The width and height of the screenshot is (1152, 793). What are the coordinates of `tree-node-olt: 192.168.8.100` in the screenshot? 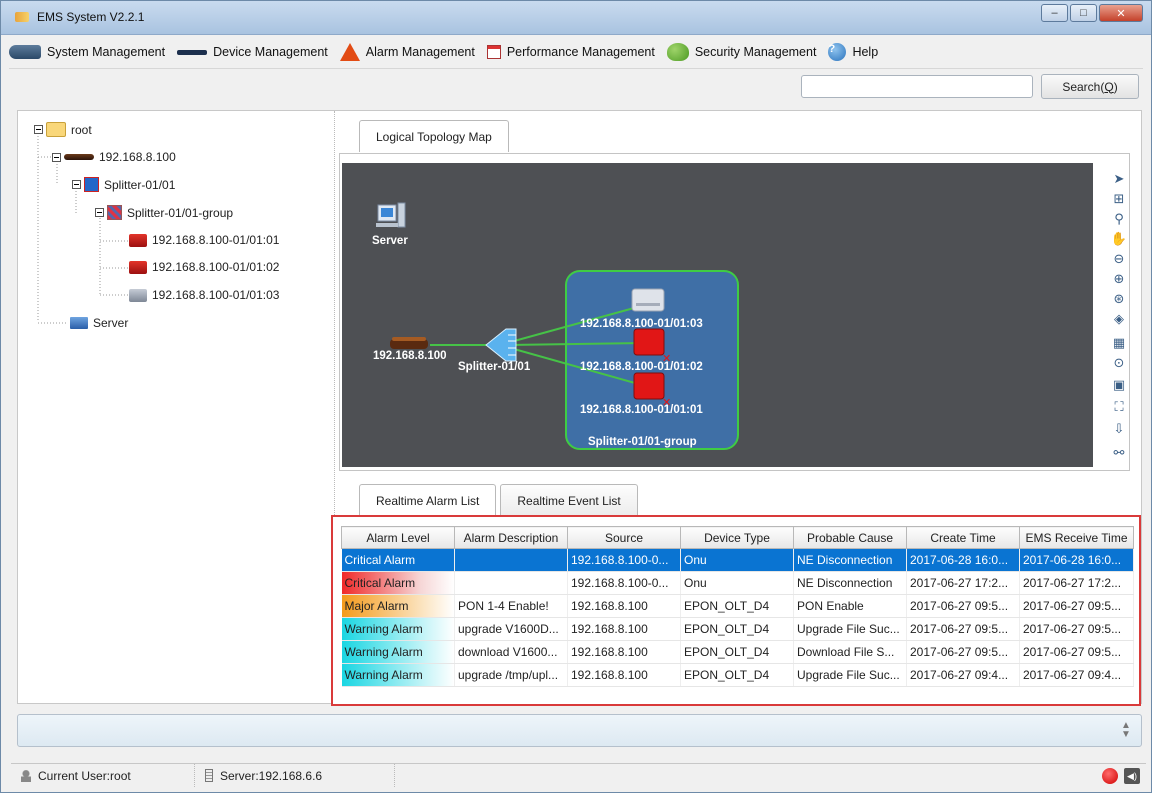 It's located at (114, 157).